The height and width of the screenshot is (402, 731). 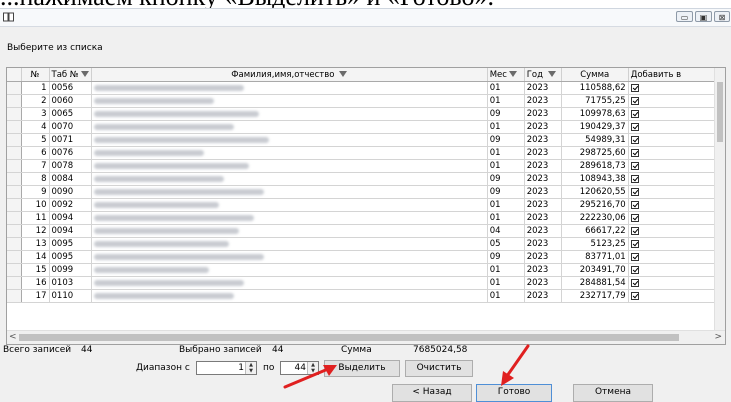 I want to click on cell-number: 10, so click(x=35, y=205).